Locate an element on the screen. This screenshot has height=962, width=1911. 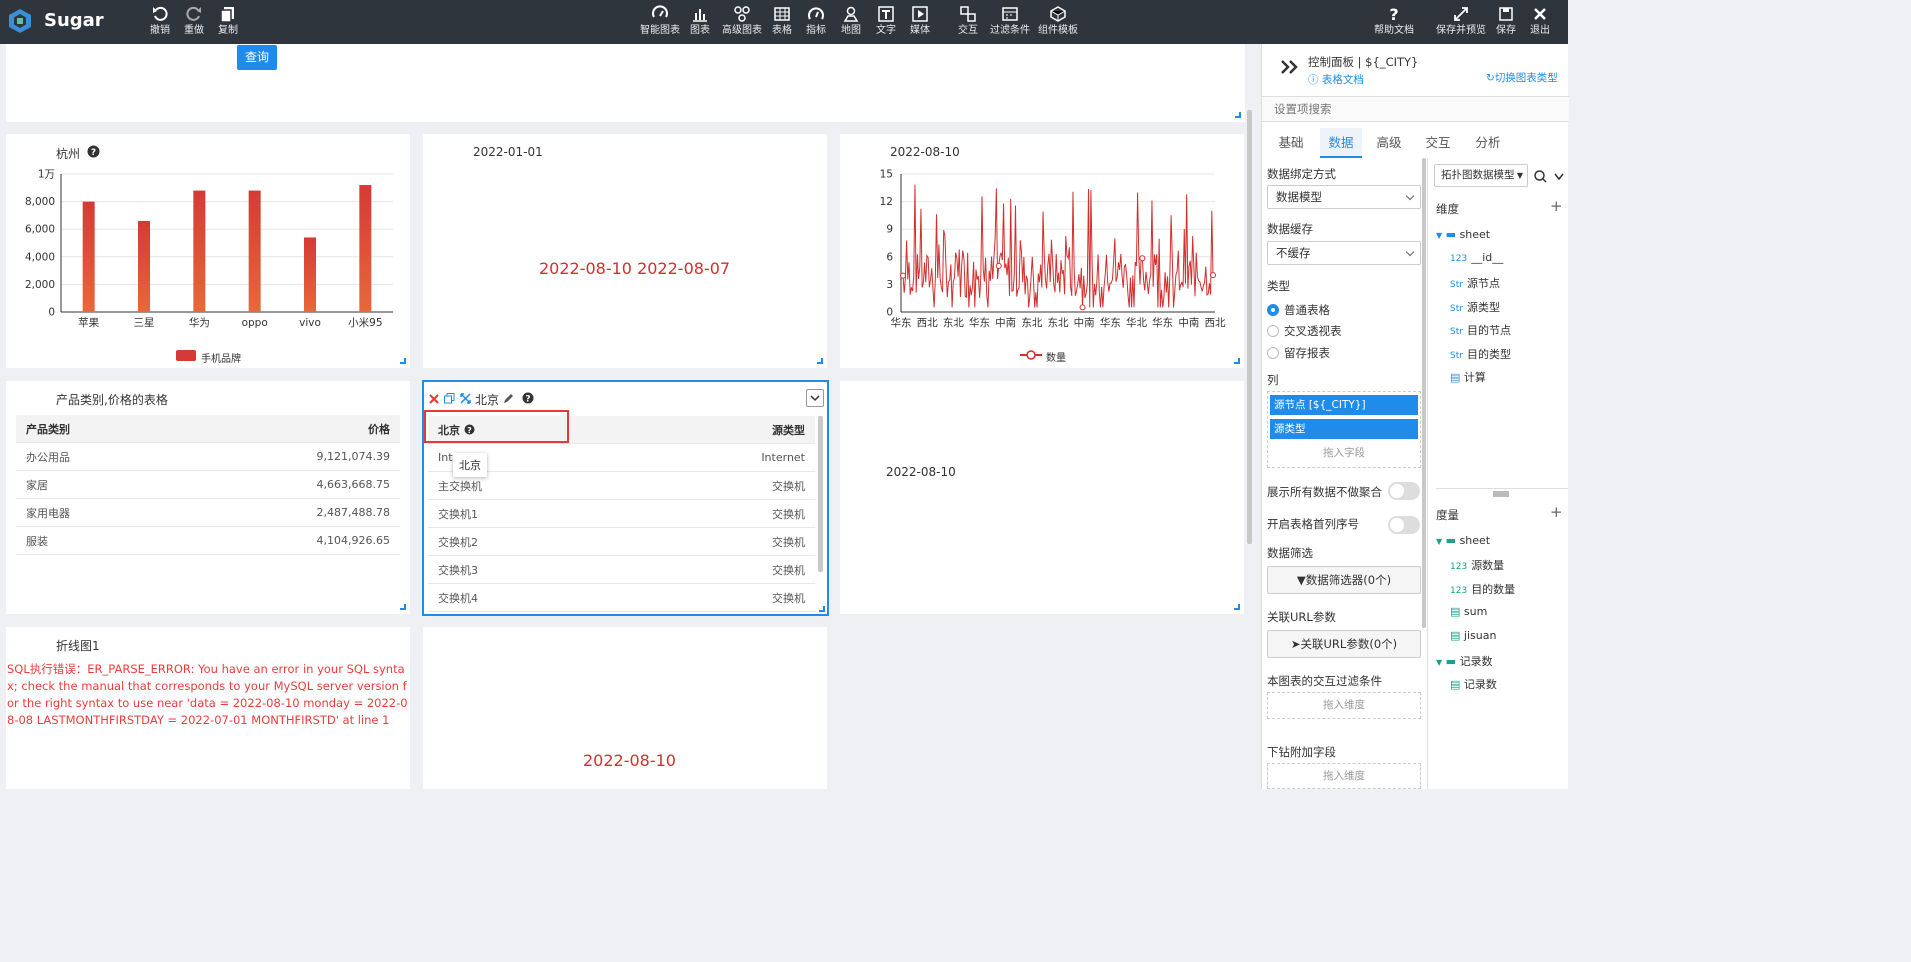
redo-button: 重做 is located at coordinates (194, 21).